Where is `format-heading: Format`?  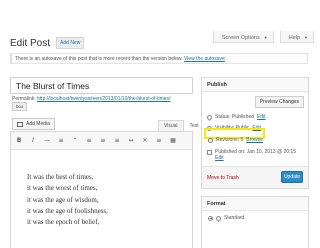
format-heading: Format is located at coordinates (255, 204).